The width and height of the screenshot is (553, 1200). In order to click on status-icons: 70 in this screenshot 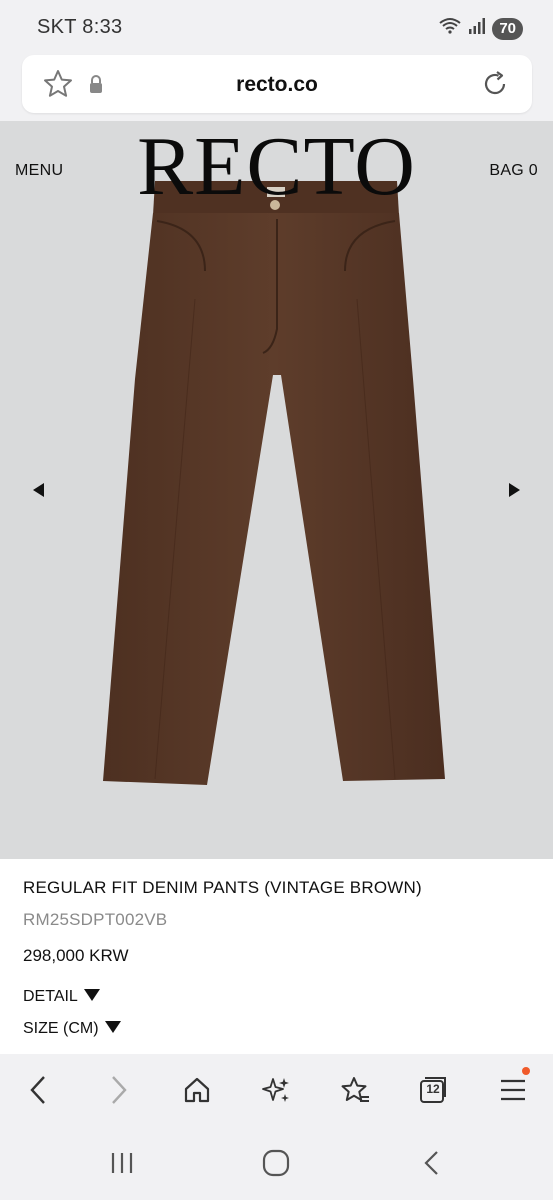, I will do `click(480, 28)`.